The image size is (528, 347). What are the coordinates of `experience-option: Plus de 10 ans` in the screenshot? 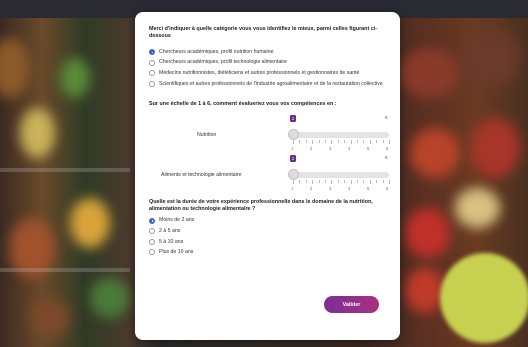 It's located at (267, 252).